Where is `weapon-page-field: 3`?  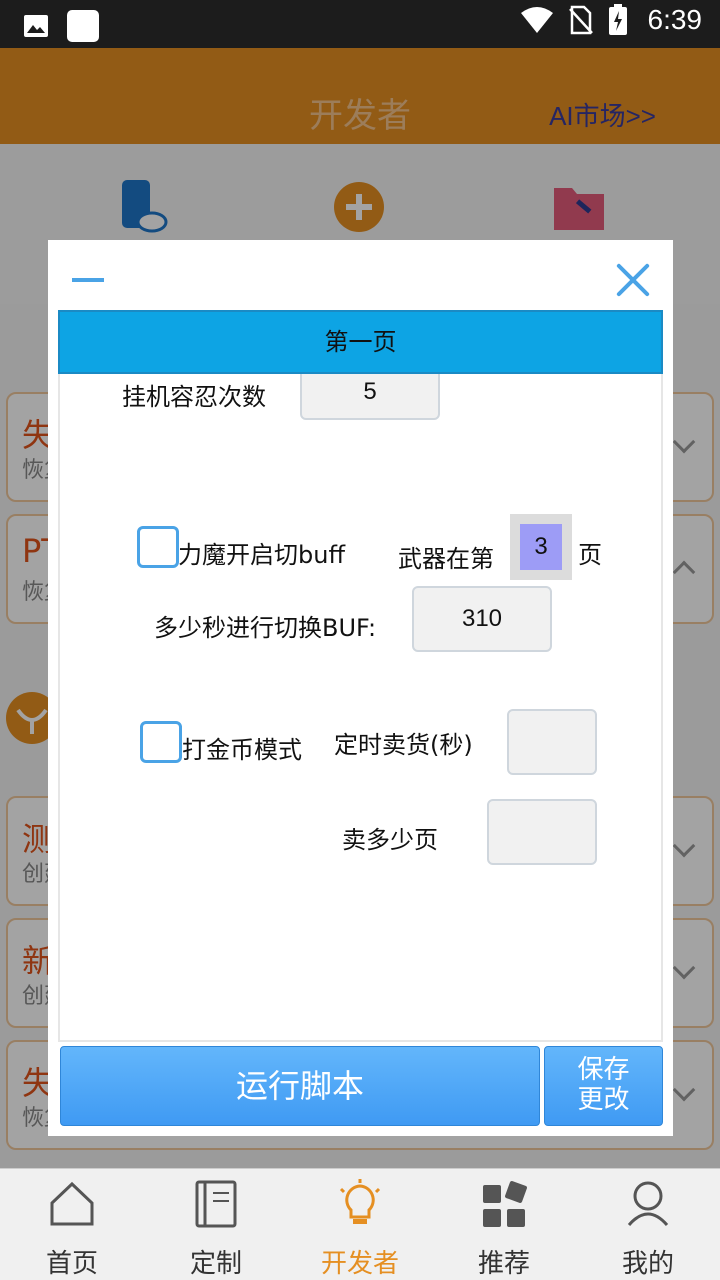
weapon-page-field: 3 is located at coordinates (541, 547).